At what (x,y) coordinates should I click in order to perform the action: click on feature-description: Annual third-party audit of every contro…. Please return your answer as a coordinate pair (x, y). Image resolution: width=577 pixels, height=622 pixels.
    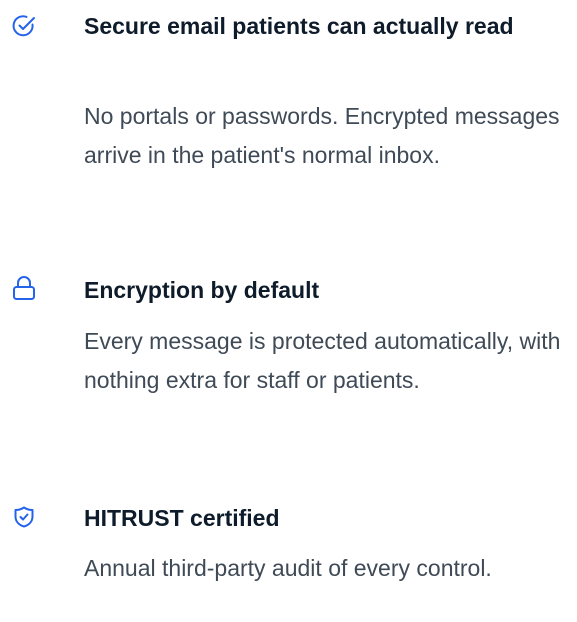
    Looking at the image, I should click on (288, 568).